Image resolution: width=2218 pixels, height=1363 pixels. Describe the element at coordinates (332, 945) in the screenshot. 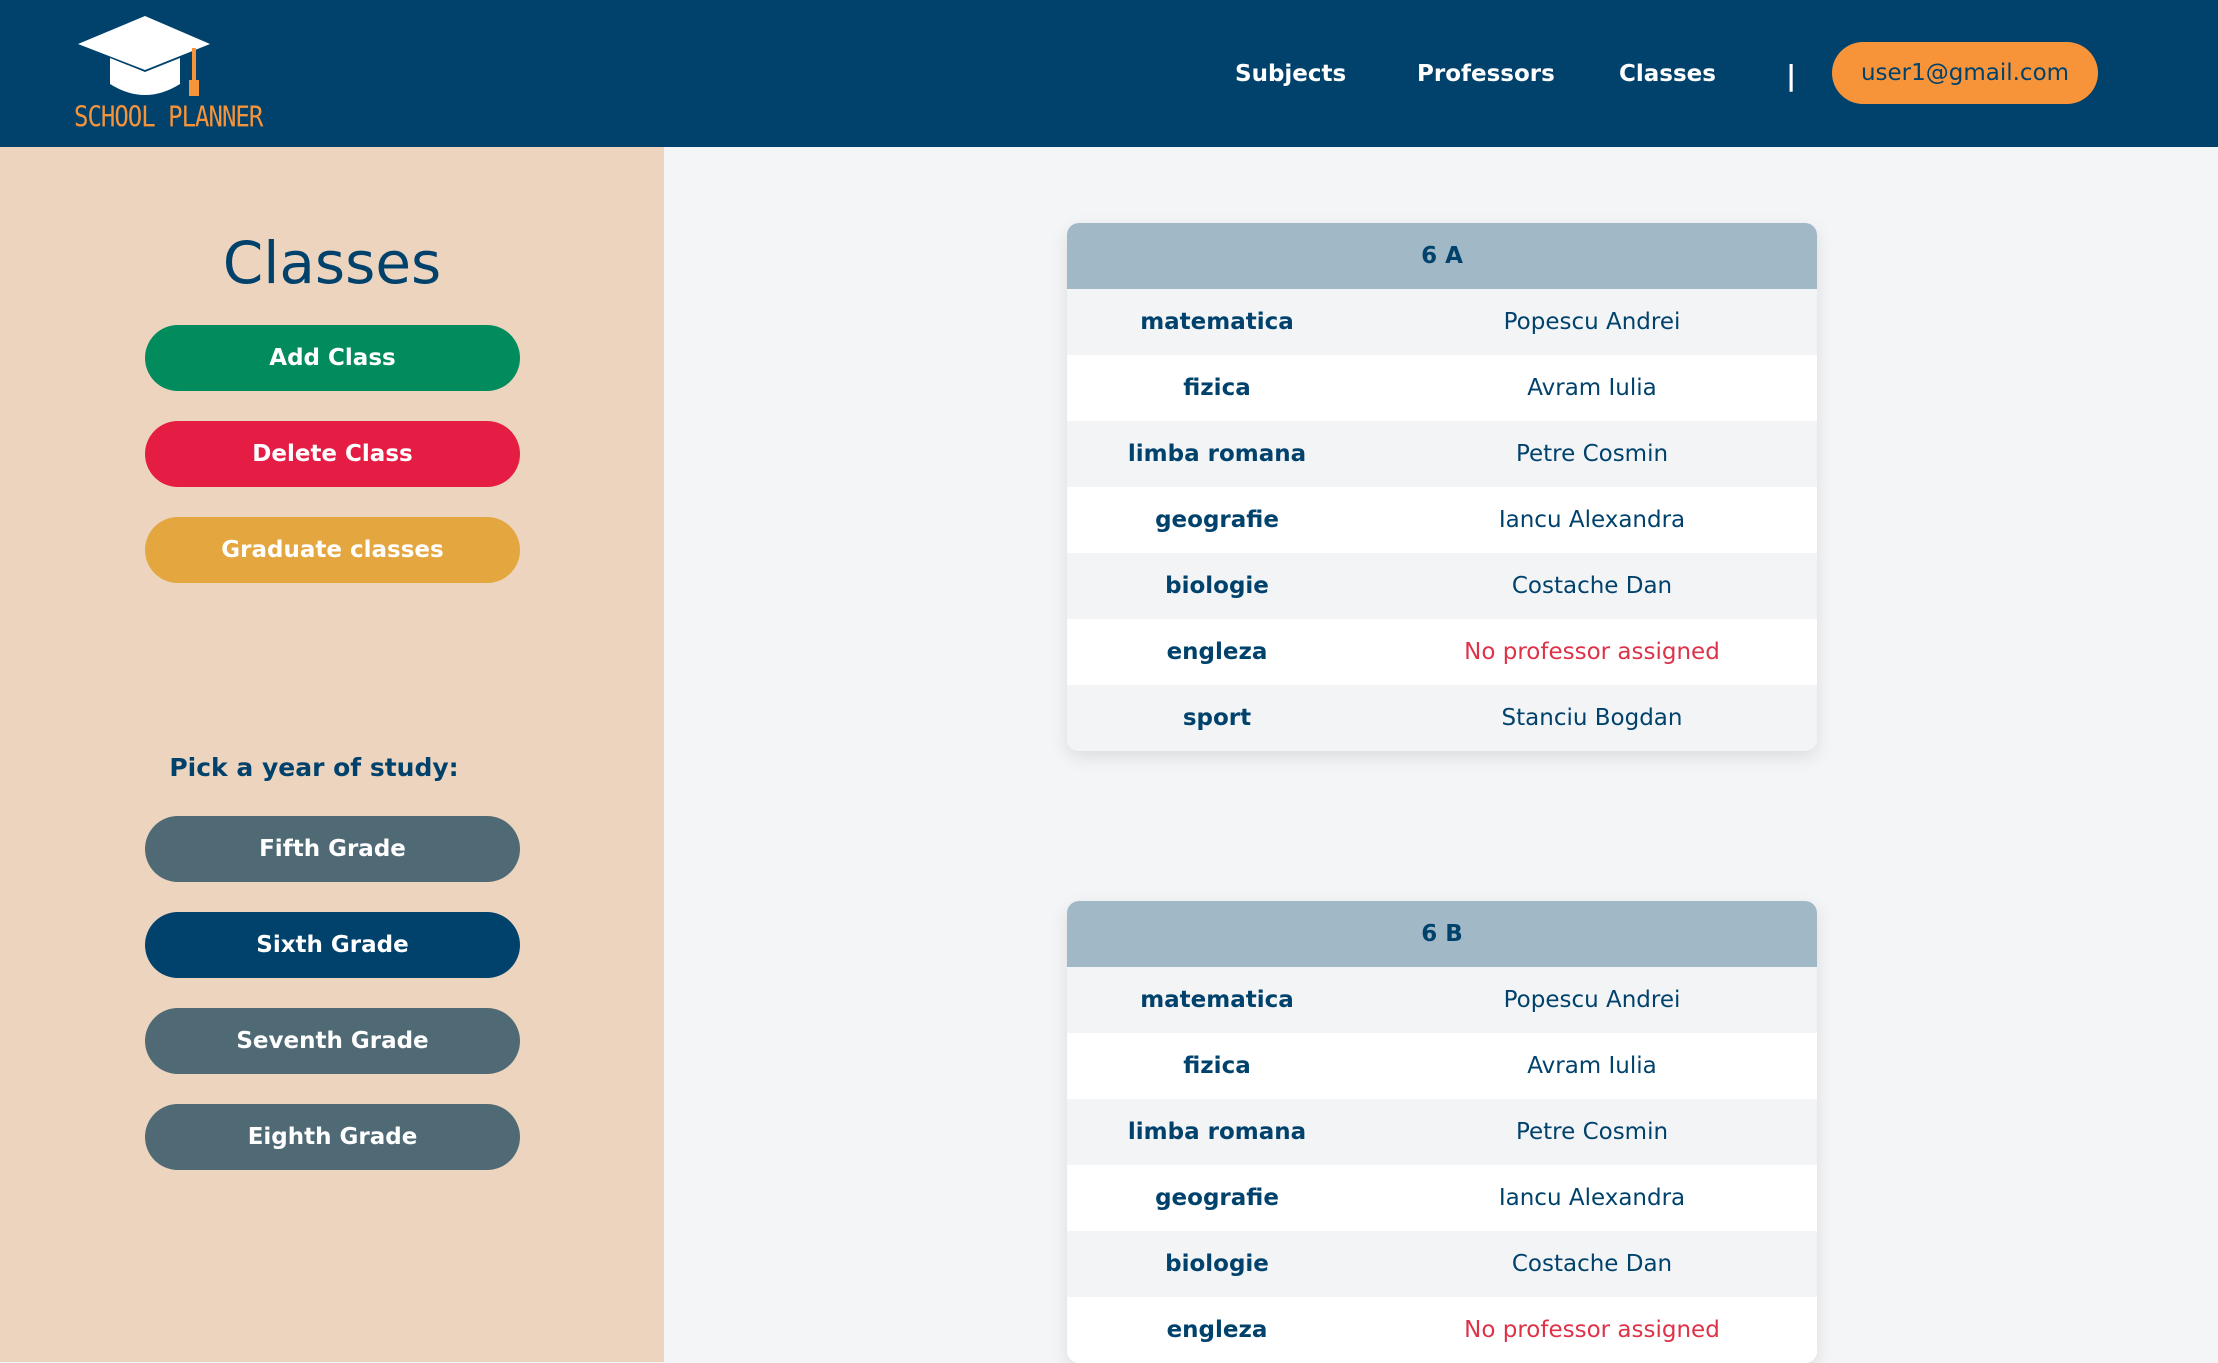

I see `sixth-grade-button: Sixth Grade` at that location.